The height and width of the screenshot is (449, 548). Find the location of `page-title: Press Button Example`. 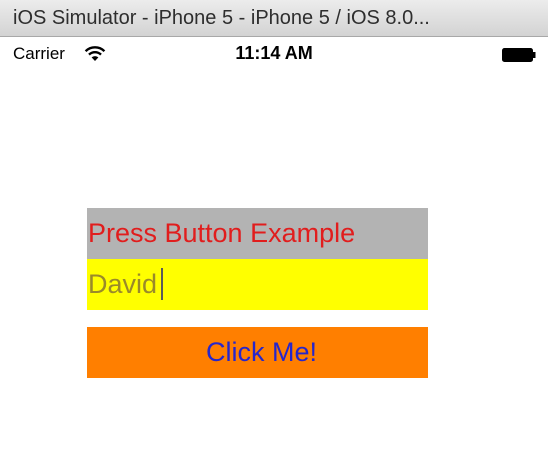

page-title: Press Button Example is located at coordinates (257, 233).